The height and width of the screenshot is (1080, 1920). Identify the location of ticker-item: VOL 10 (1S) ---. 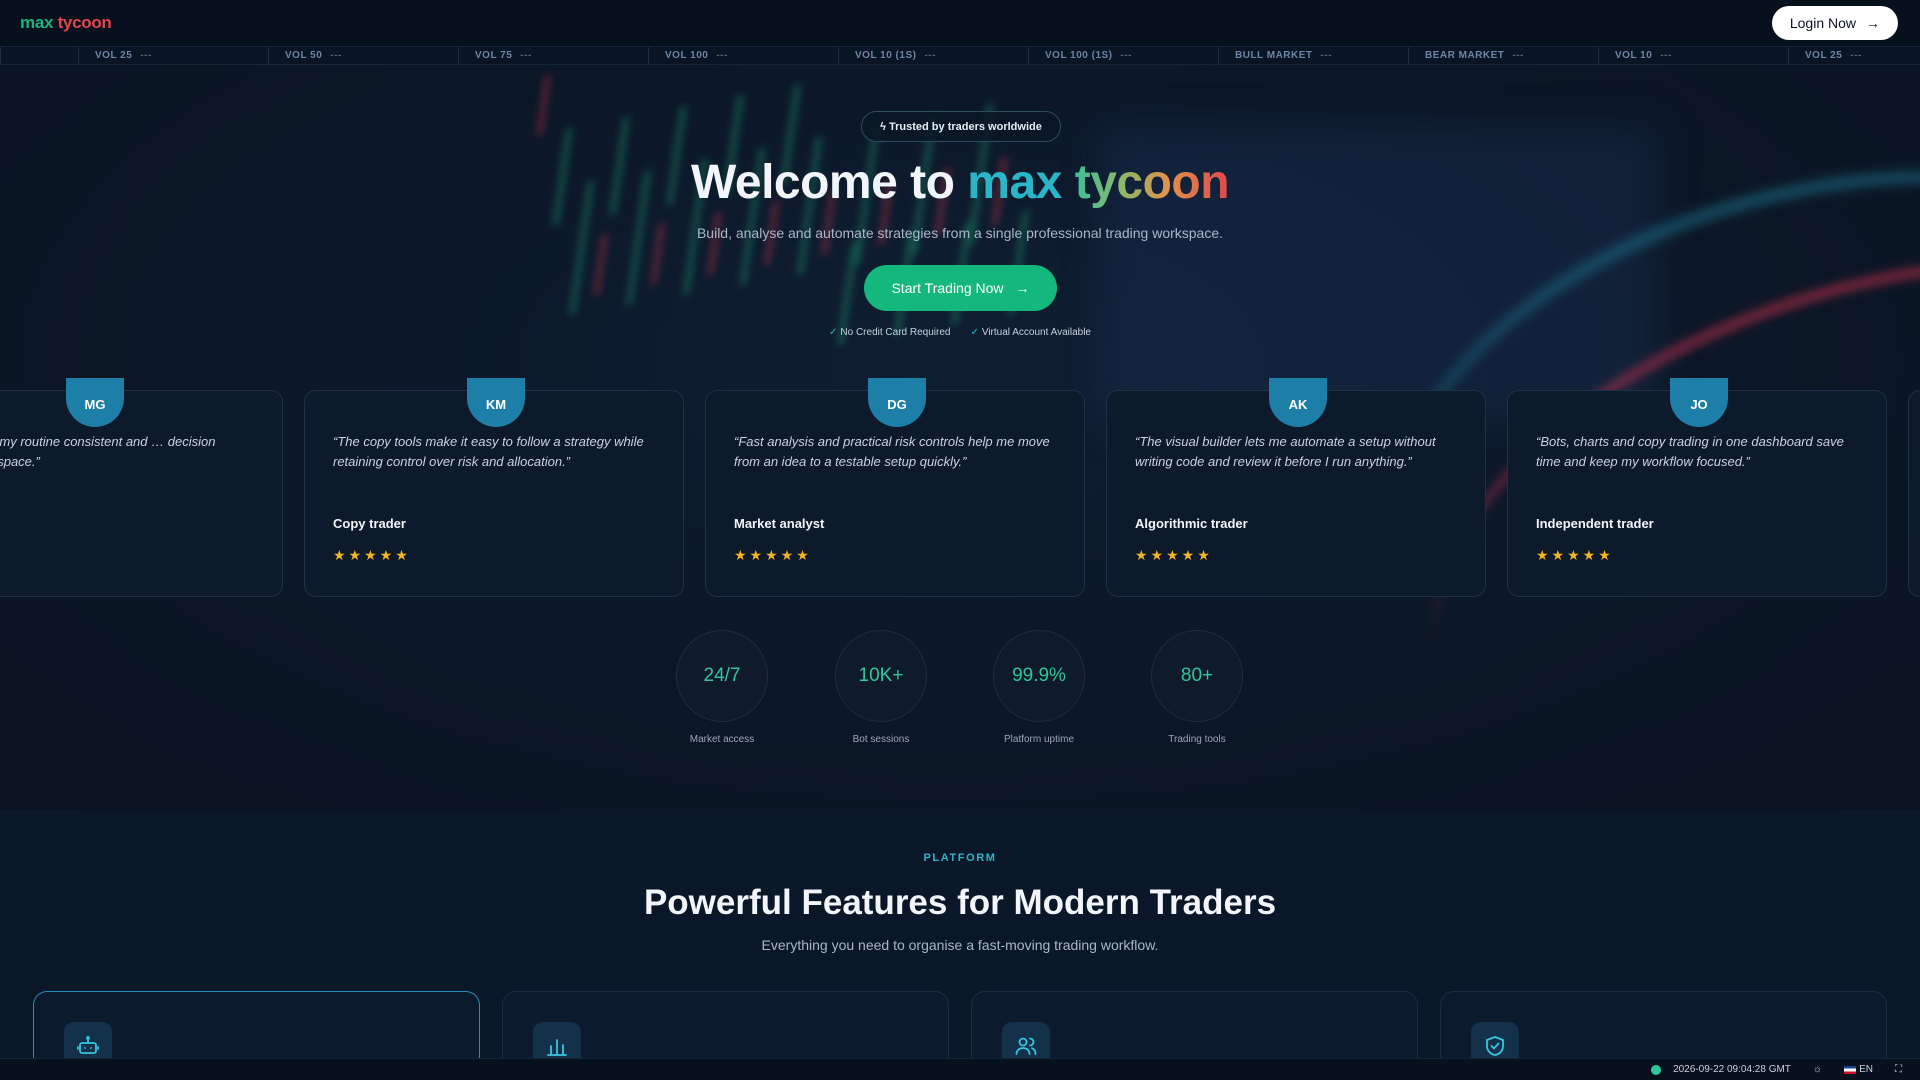
(933, 55).